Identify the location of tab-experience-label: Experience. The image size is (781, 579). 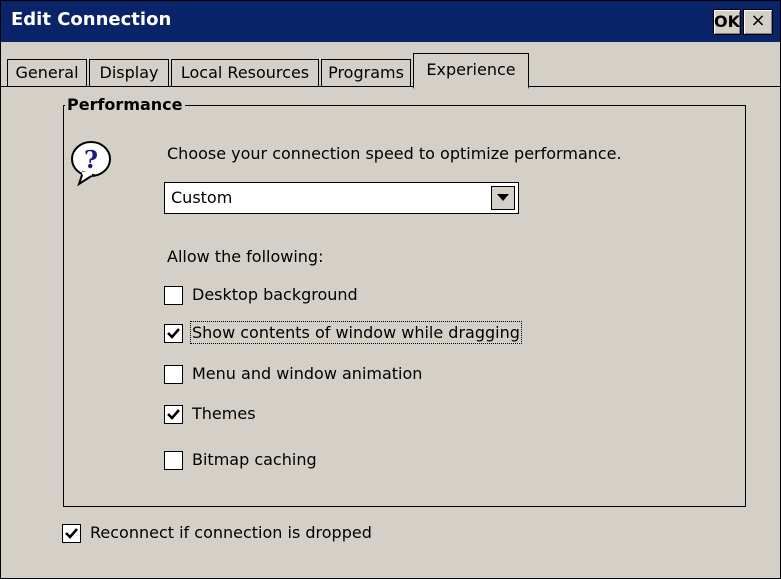
(471, 69).